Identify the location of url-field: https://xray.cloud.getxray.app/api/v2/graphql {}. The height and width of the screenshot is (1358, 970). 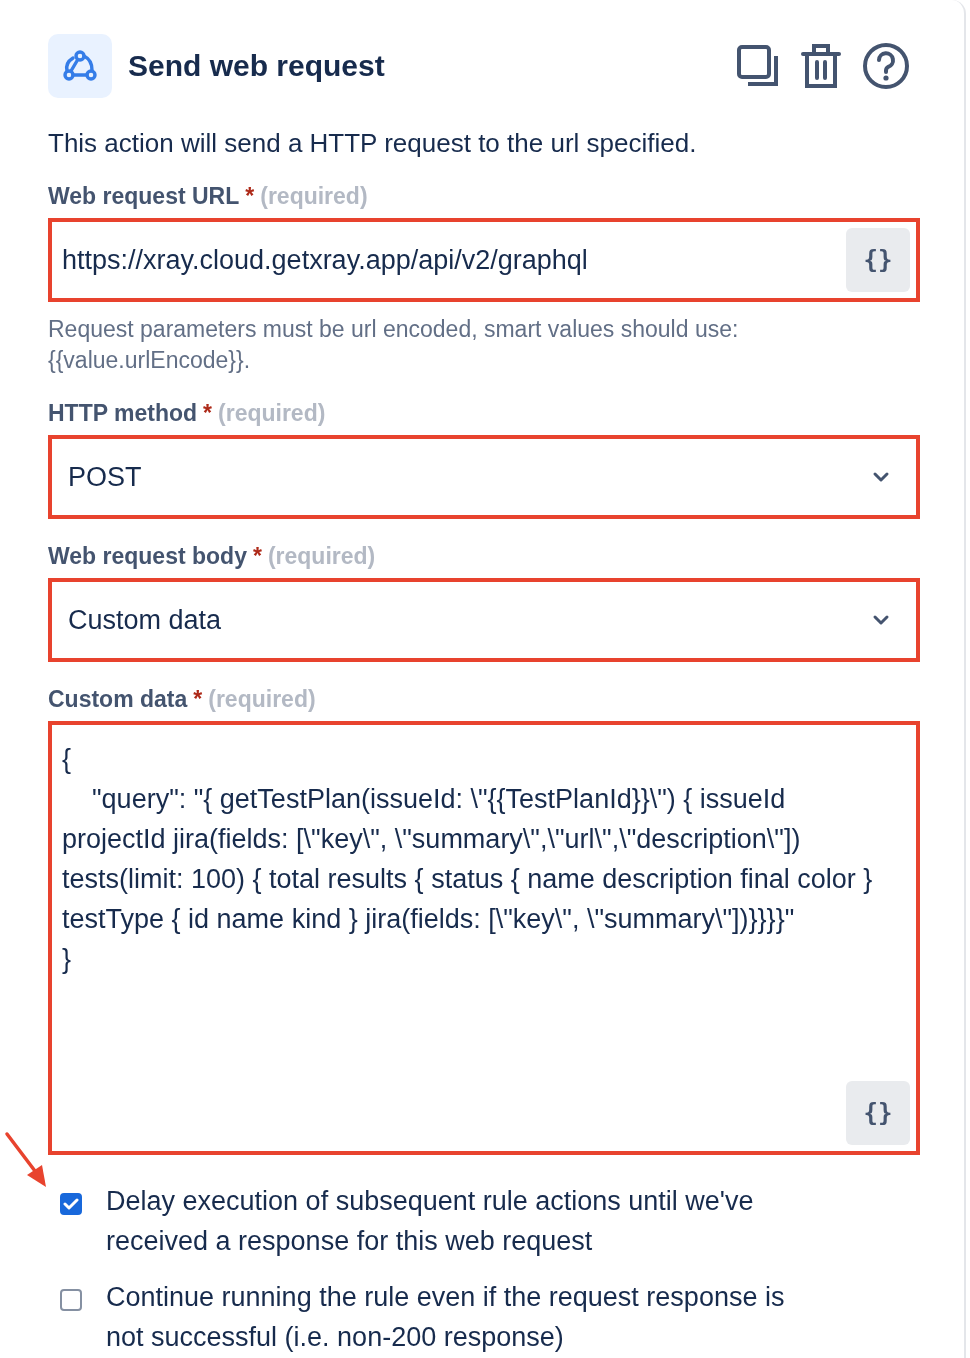
(484, 260).